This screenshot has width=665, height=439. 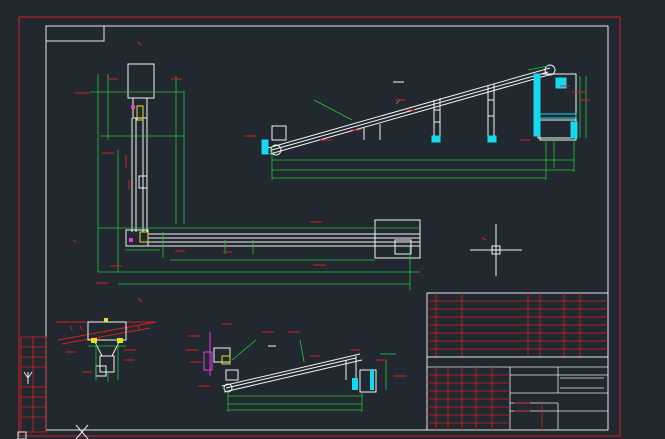 What do you see at coordinates (417, 122) in the screenshot?
I see `inclined-conveyor-elevation` at bounding box center [417, 122].